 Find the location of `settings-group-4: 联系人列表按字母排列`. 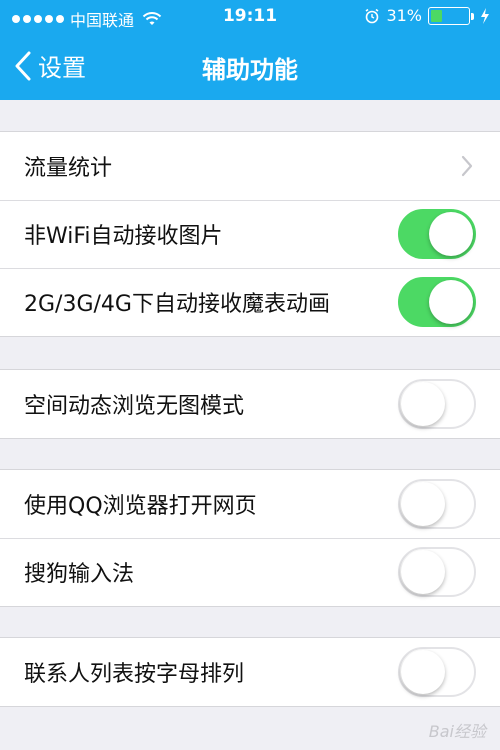

settings-group-4: 联系人列表按字母排列 is located at coordinates (250, 672).